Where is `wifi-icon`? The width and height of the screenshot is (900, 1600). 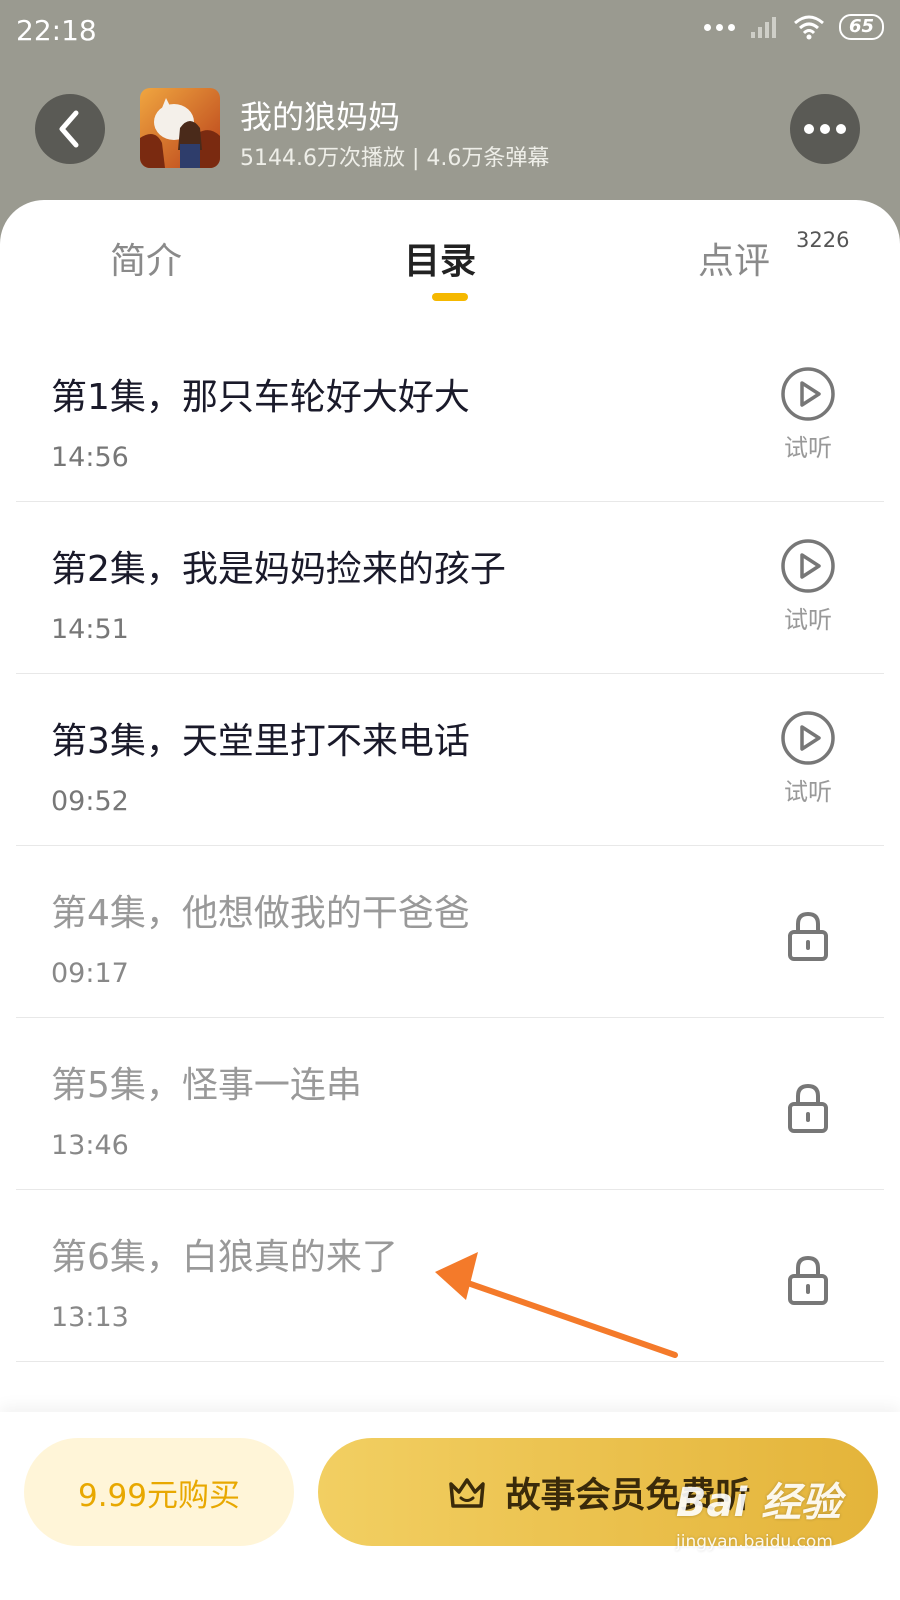 wifi-icon is located at coordinates (808, 27).